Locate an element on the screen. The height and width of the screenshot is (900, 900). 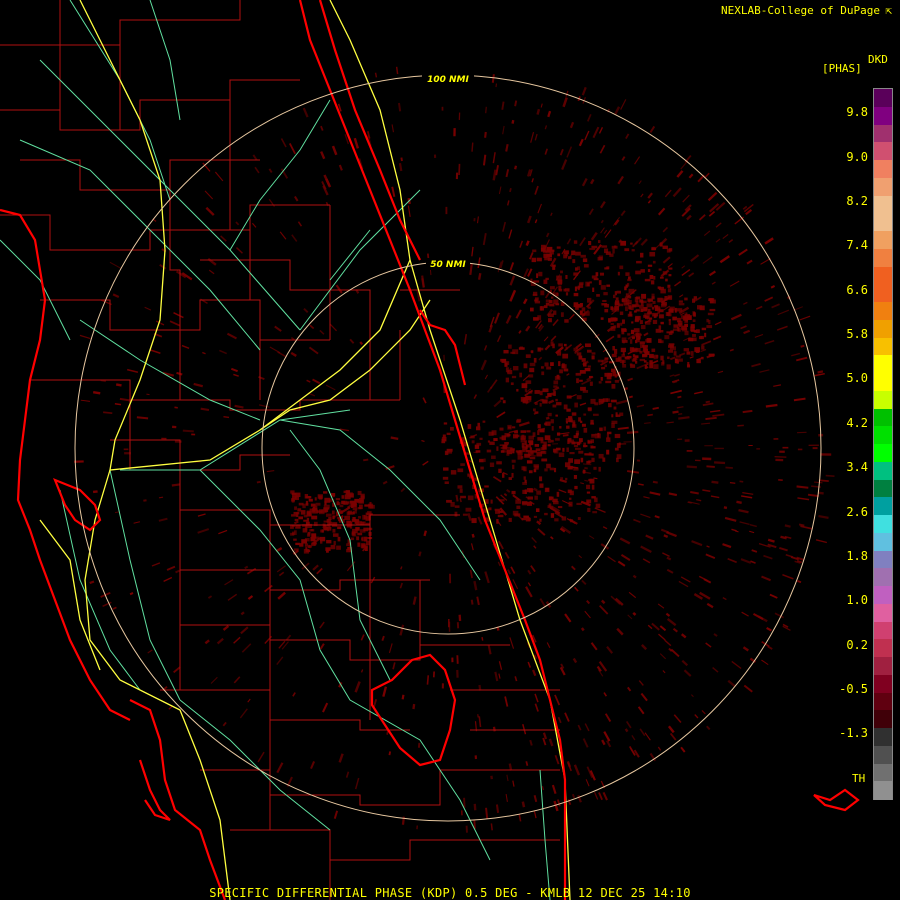
cursor-icon: ⇱ is located at coordinates (888, 10).